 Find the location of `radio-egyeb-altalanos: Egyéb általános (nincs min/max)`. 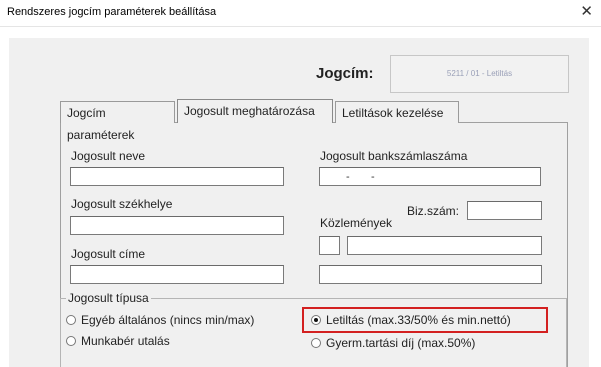

radio-egyeb-altalanos: Egyéb általános (nincs min/max) is located at coordinates (160, 320).